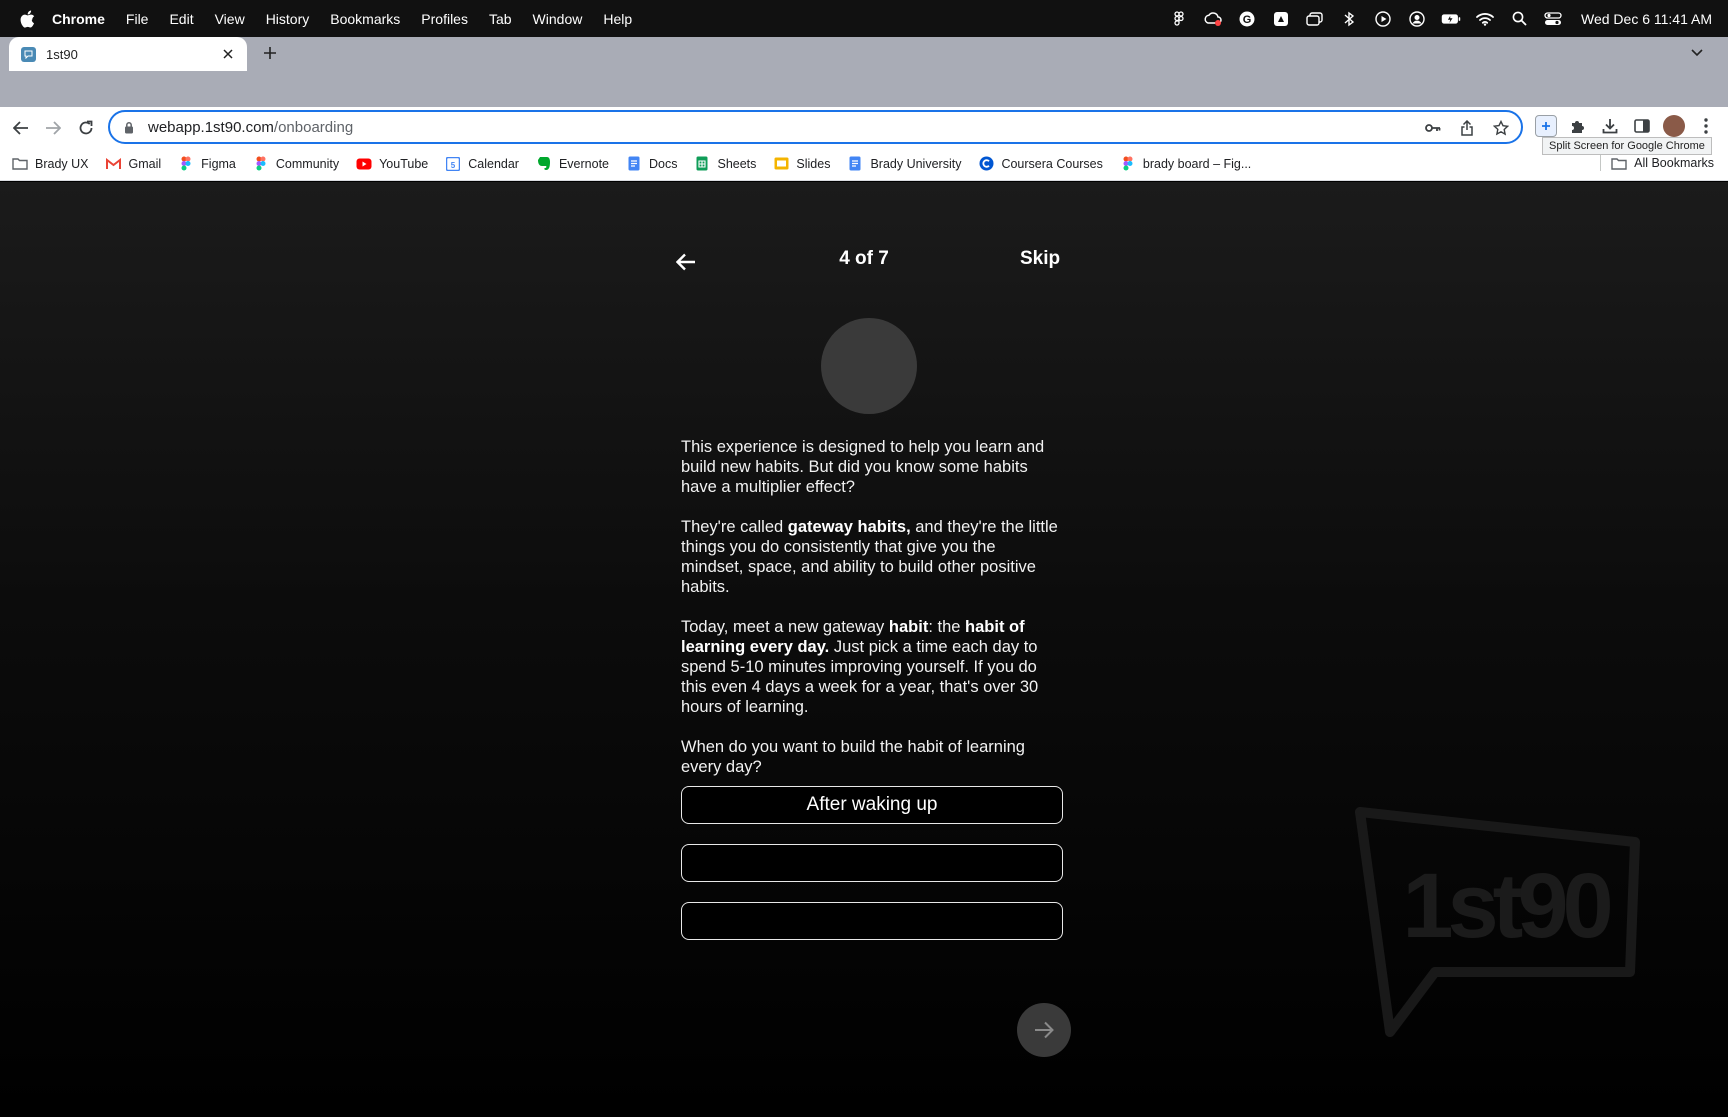  What do you see at coordinates (737, 163) in the screenshot?
I see `bookmark-label: Sheets` at bounding box center [737, 163].